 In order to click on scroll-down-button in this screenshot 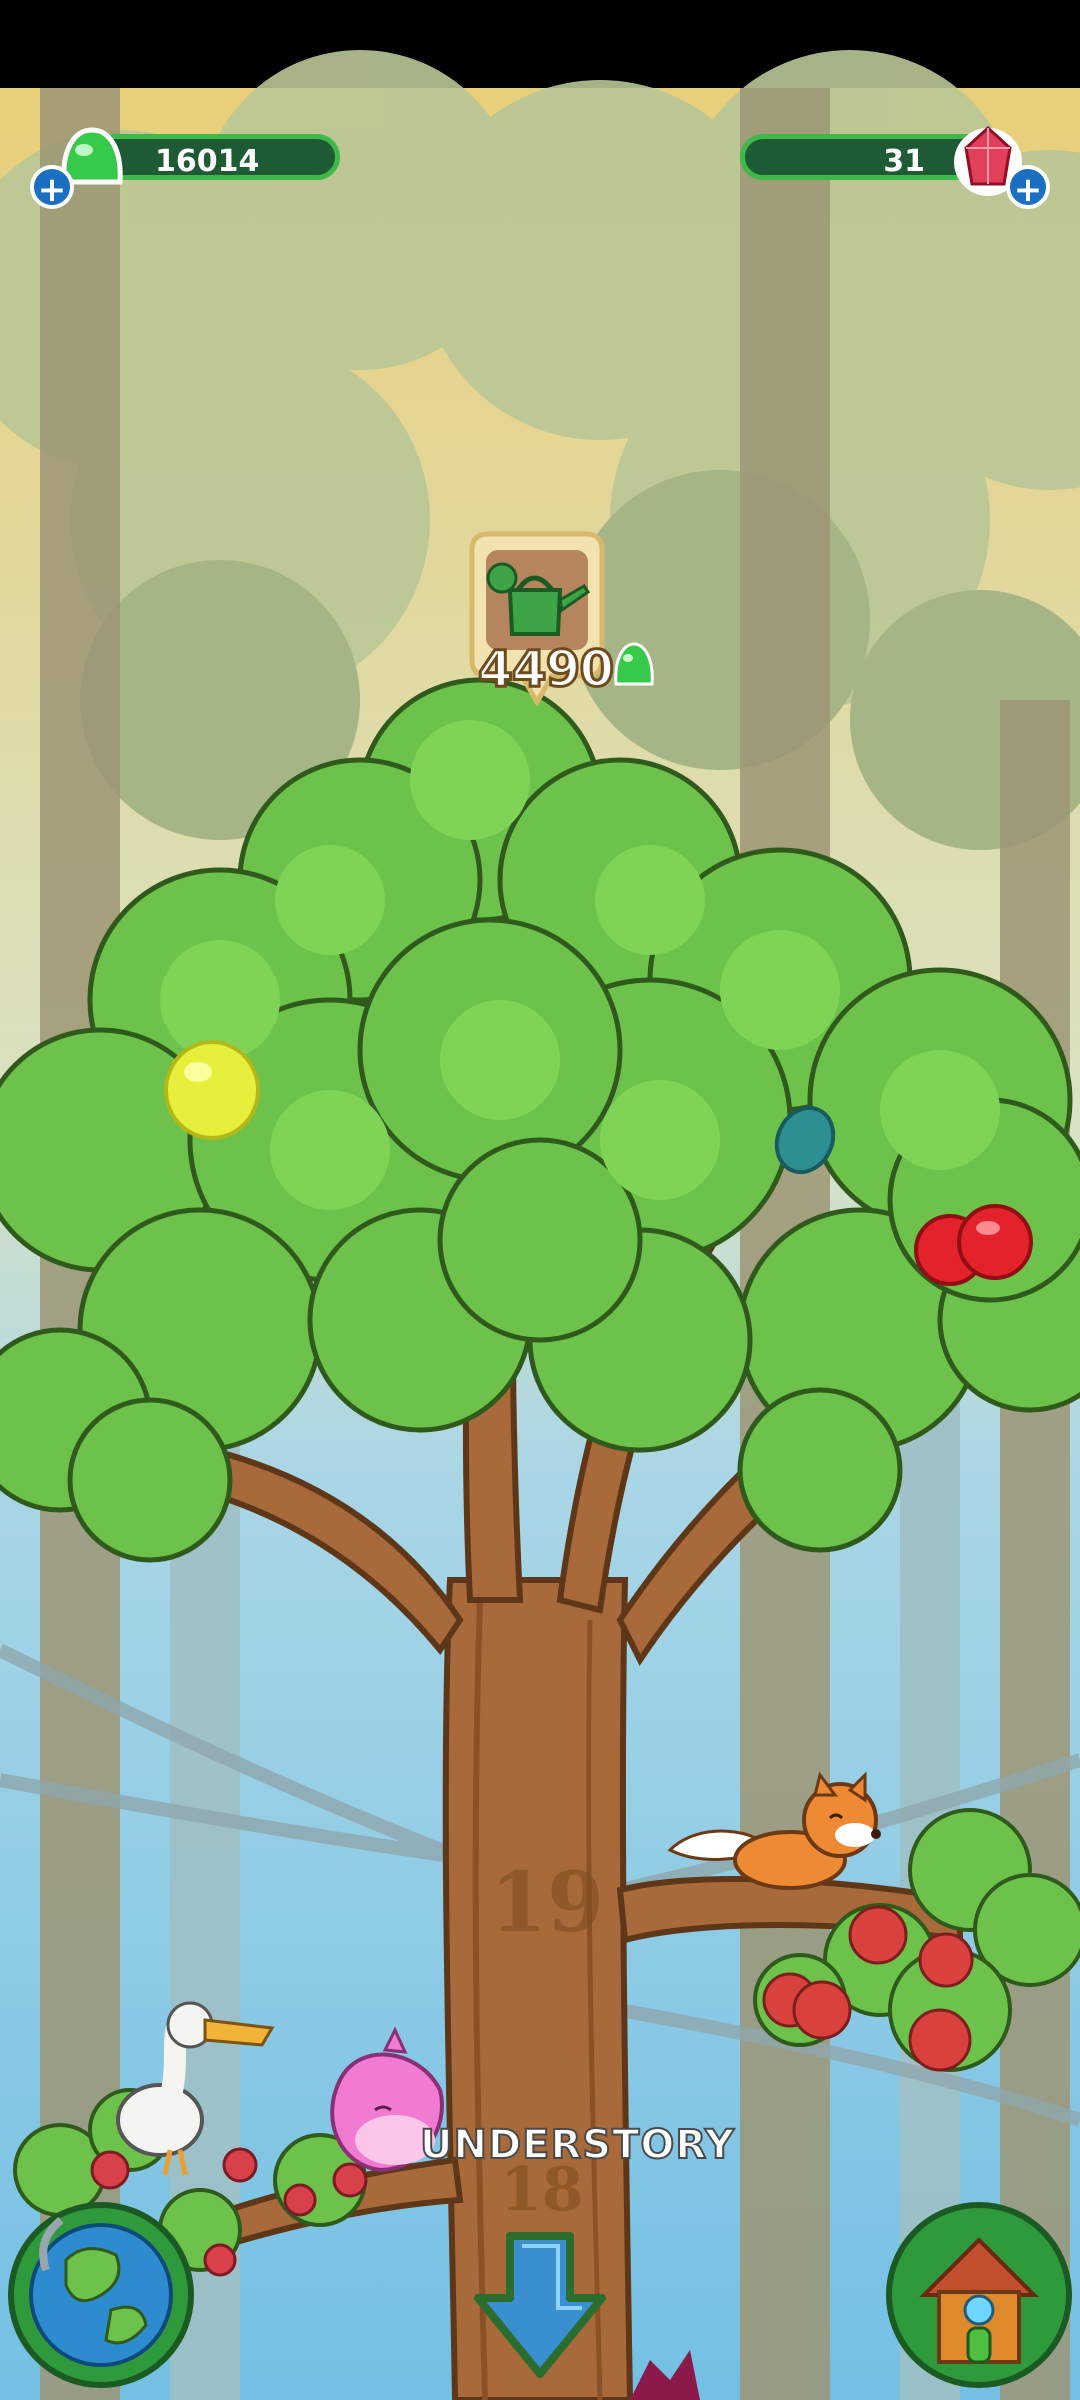, I will do `click(540, 2305)`.